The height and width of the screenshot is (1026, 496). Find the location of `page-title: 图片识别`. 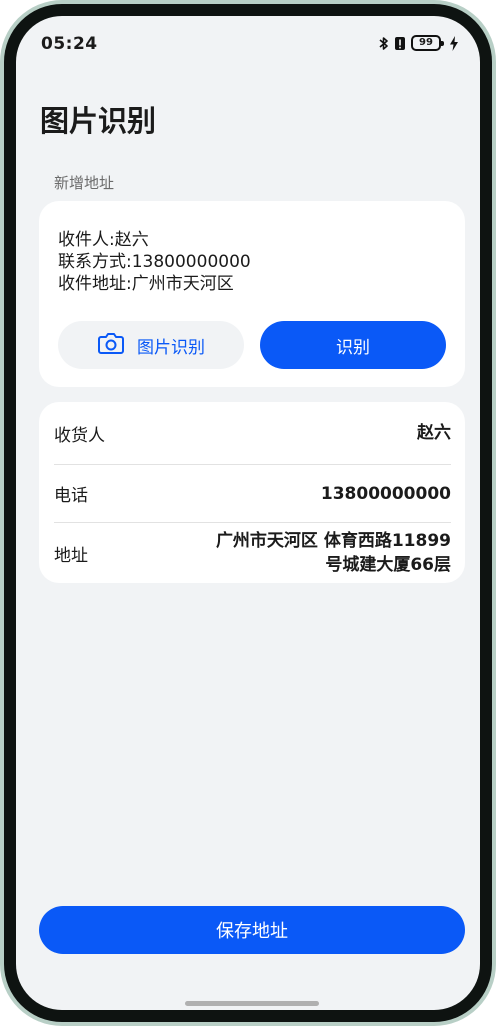

page-title: 图片识别 is located at coordinates (98, 121).